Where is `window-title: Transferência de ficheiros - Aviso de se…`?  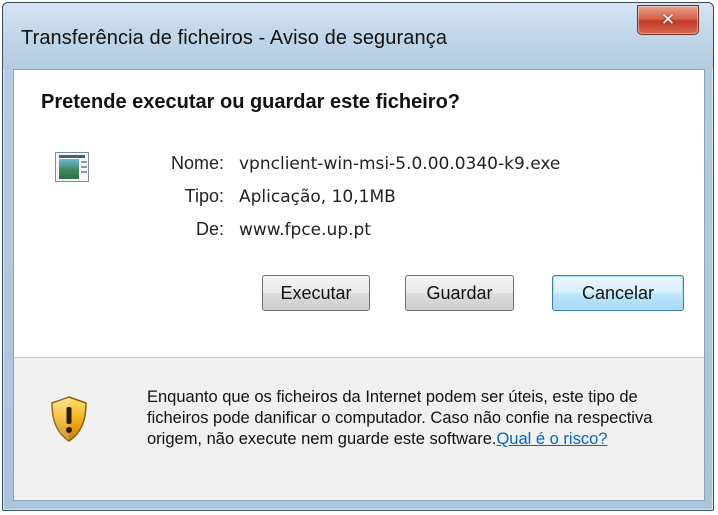
window-title: Transferência de ficheiros - Aviso de se… is located at coordinates (234, 38).